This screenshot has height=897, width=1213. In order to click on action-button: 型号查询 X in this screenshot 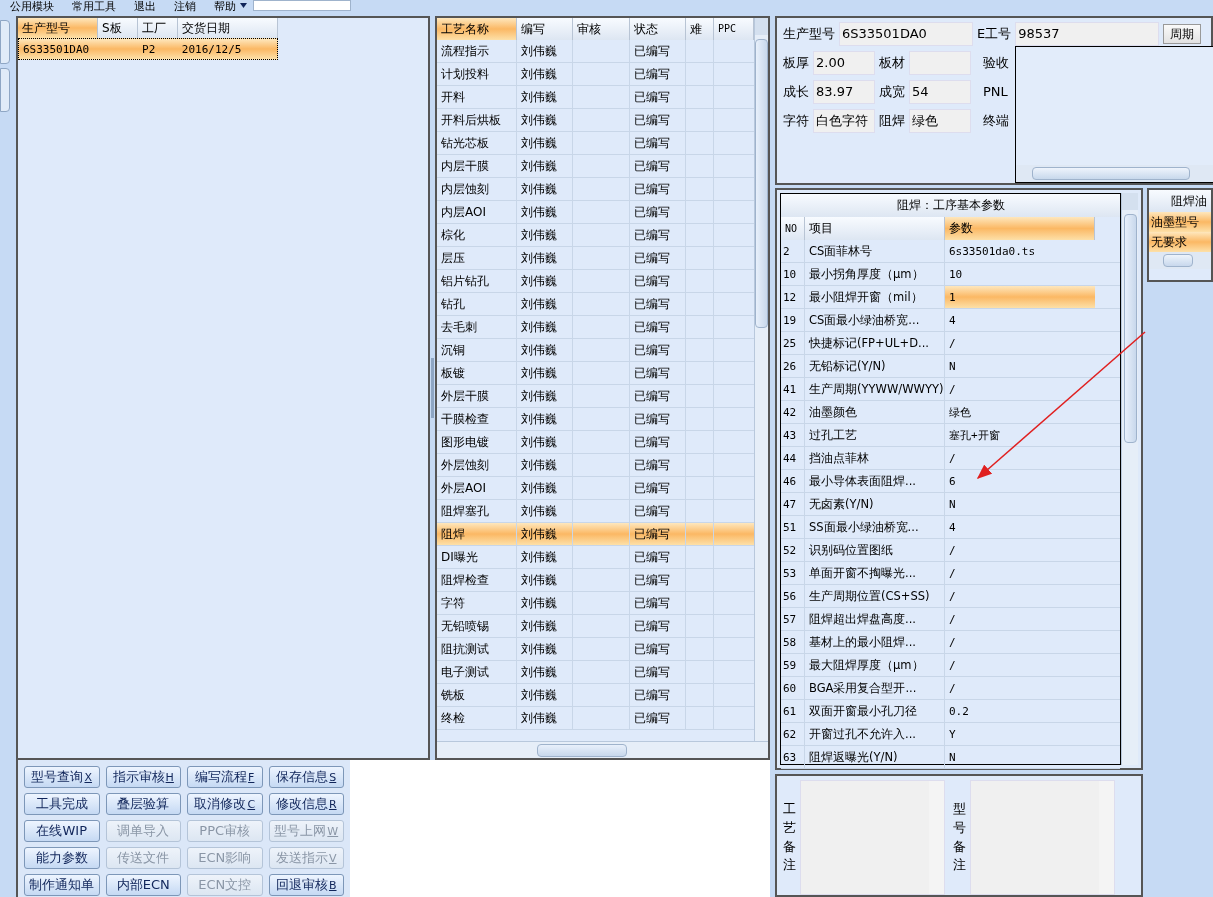, I will do `click(62, 777)`.